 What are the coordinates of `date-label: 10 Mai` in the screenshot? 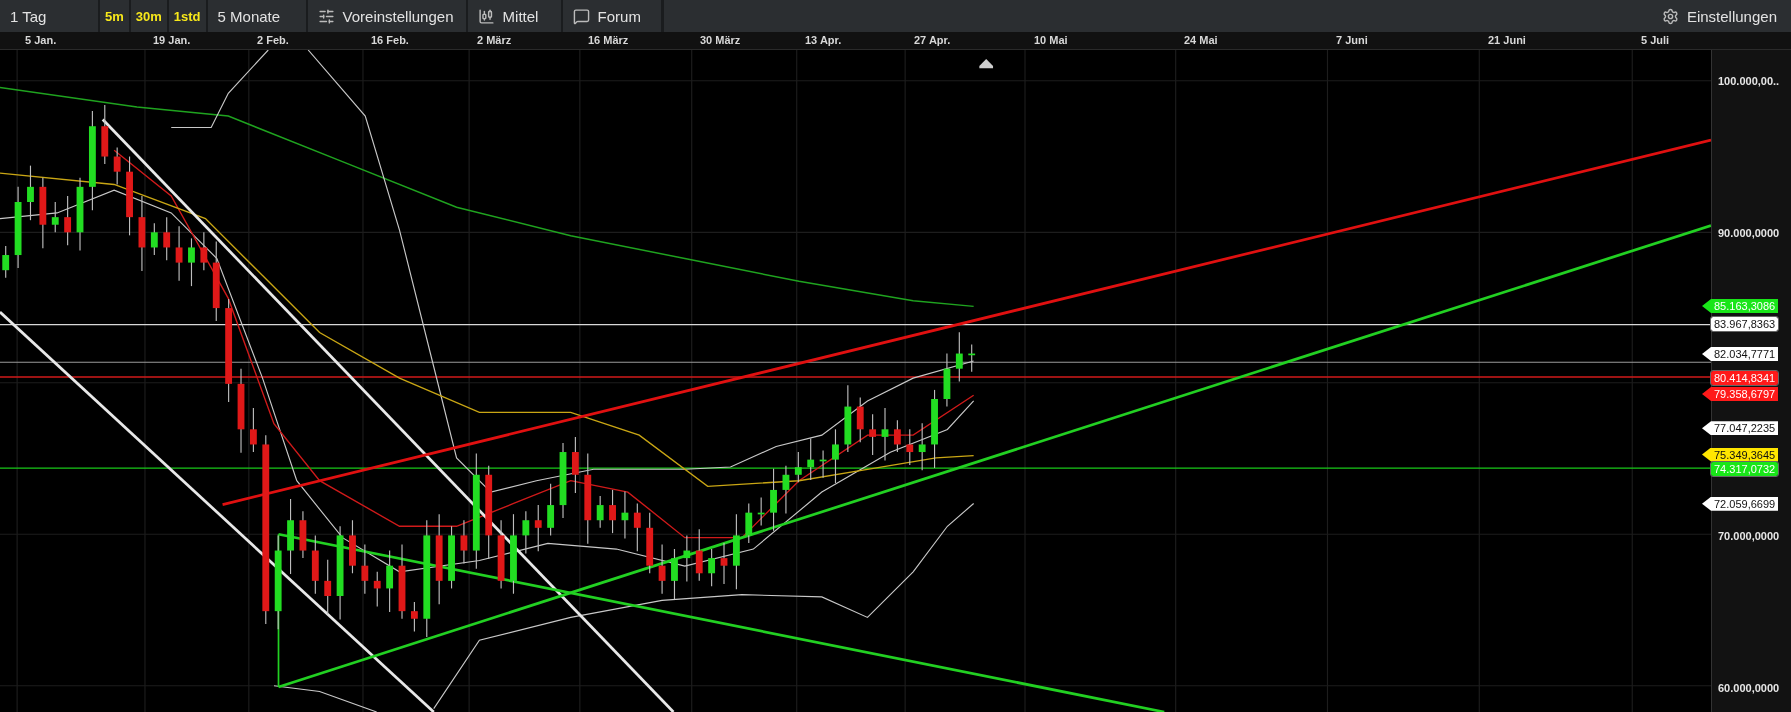 It's located at (1051, 40).